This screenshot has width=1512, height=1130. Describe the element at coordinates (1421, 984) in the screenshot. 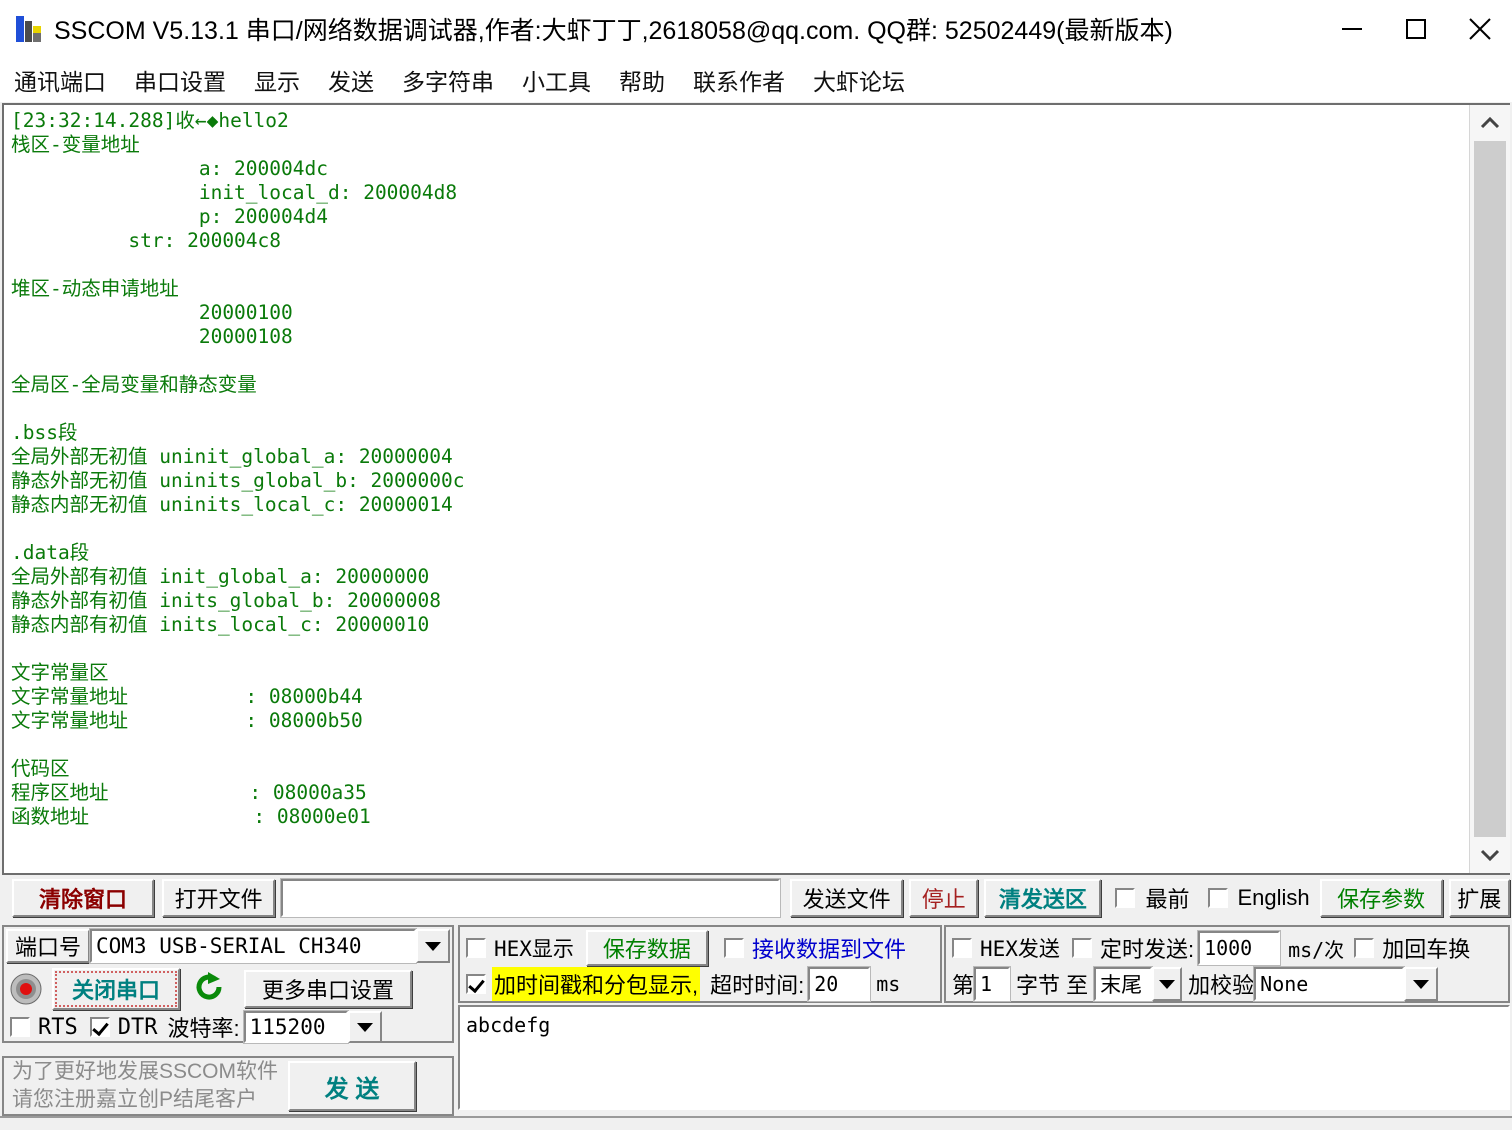

I see `checksum-dropdown-arrow` at that location.